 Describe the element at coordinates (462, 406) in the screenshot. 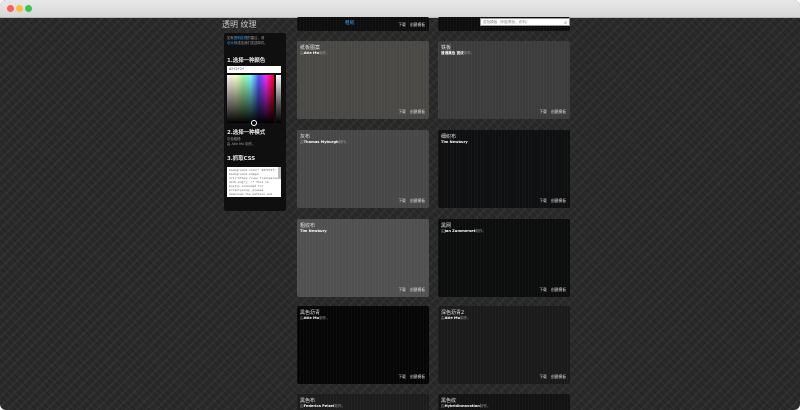

I see `author-name: HybridInnovation` at that location.